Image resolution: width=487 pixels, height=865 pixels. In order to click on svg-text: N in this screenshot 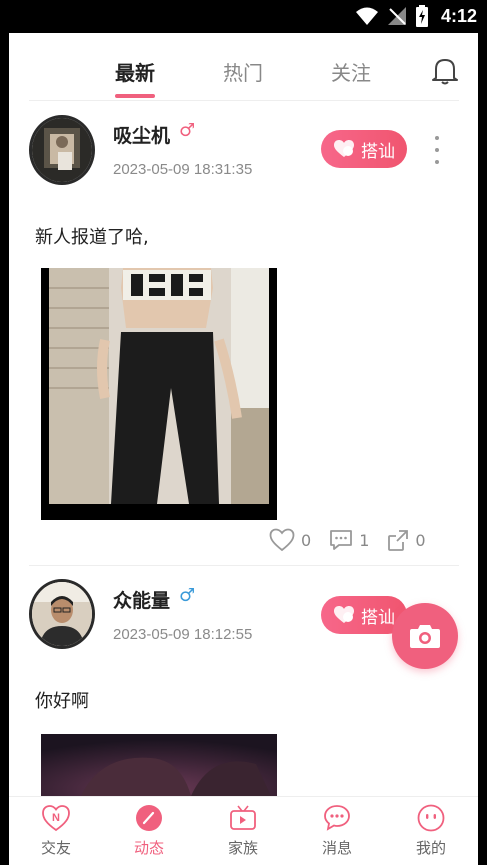, I will do `click(56, 818)`.